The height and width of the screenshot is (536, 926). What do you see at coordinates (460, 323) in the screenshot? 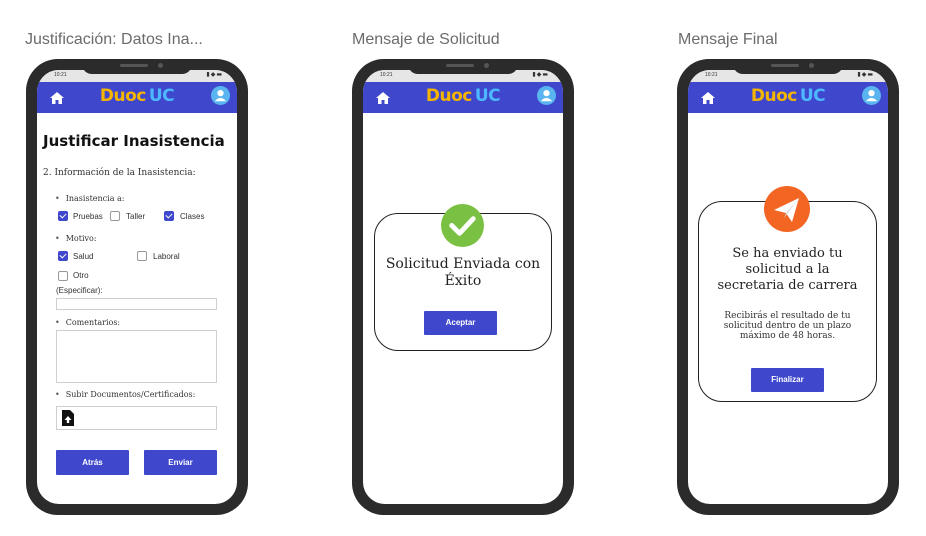
I see `accept-button: Aceptar` at bounding box center [460, 323].